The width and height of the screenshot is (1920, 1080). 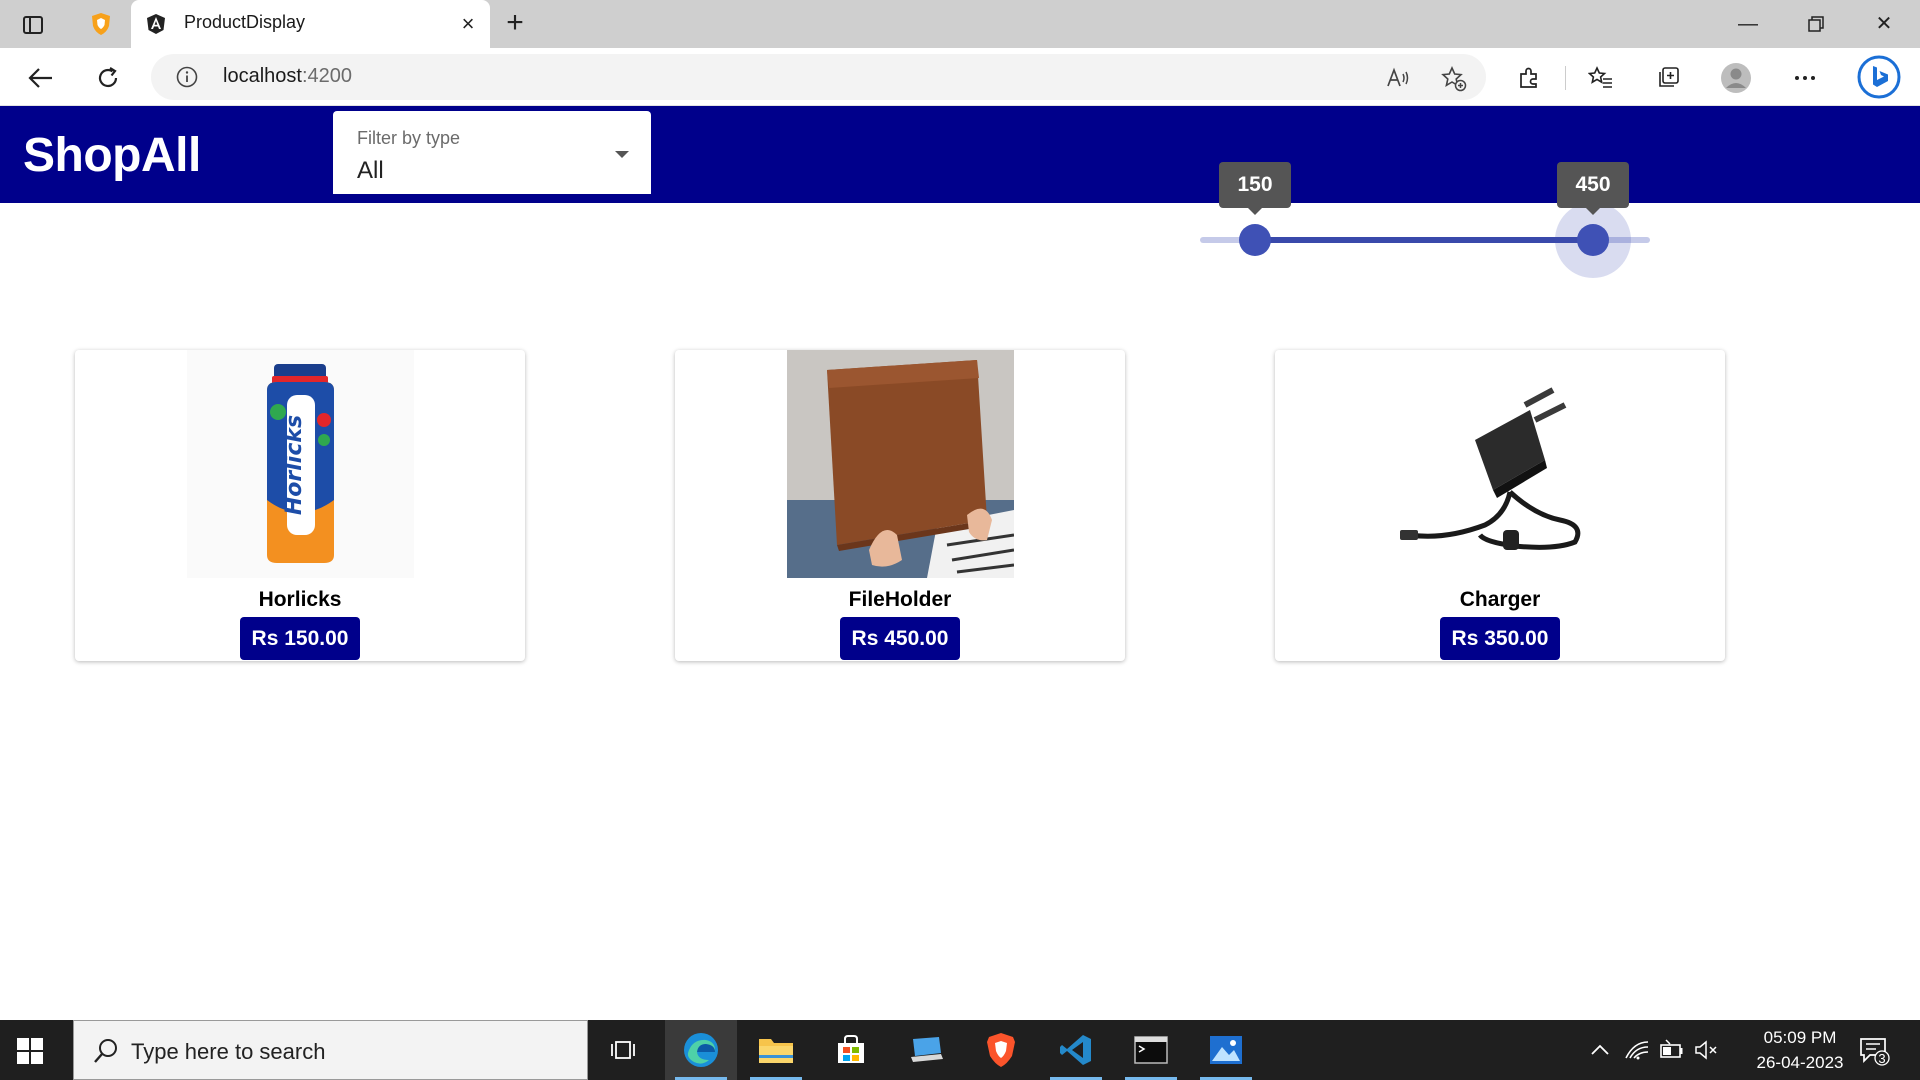 What do you see at coordinates (156, 24) in the screenshot?
I see `angular-icon` at bounding box center [156, 24].